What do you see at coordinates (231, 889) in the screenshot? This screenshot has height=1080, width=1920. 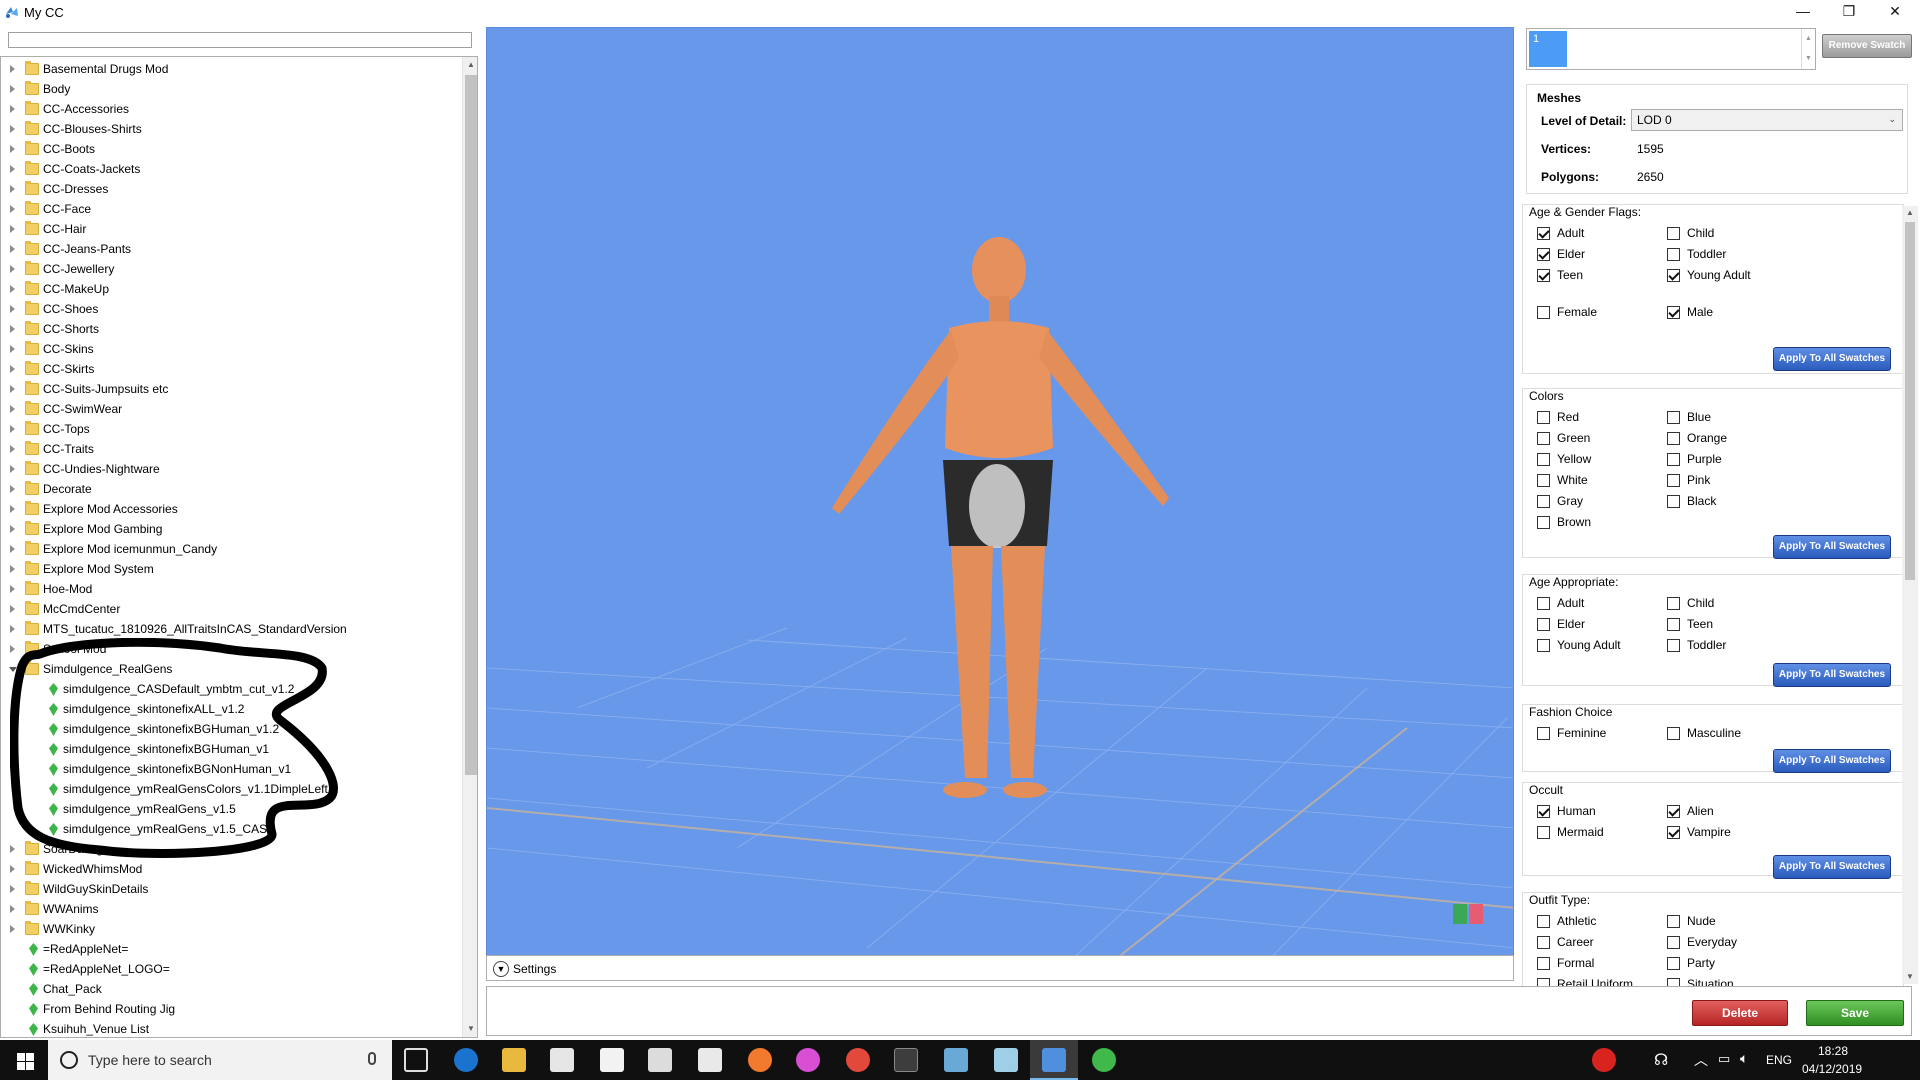 I see `tree-folder-item: WildGuySkinDetails` at bounding box center [231, 889].